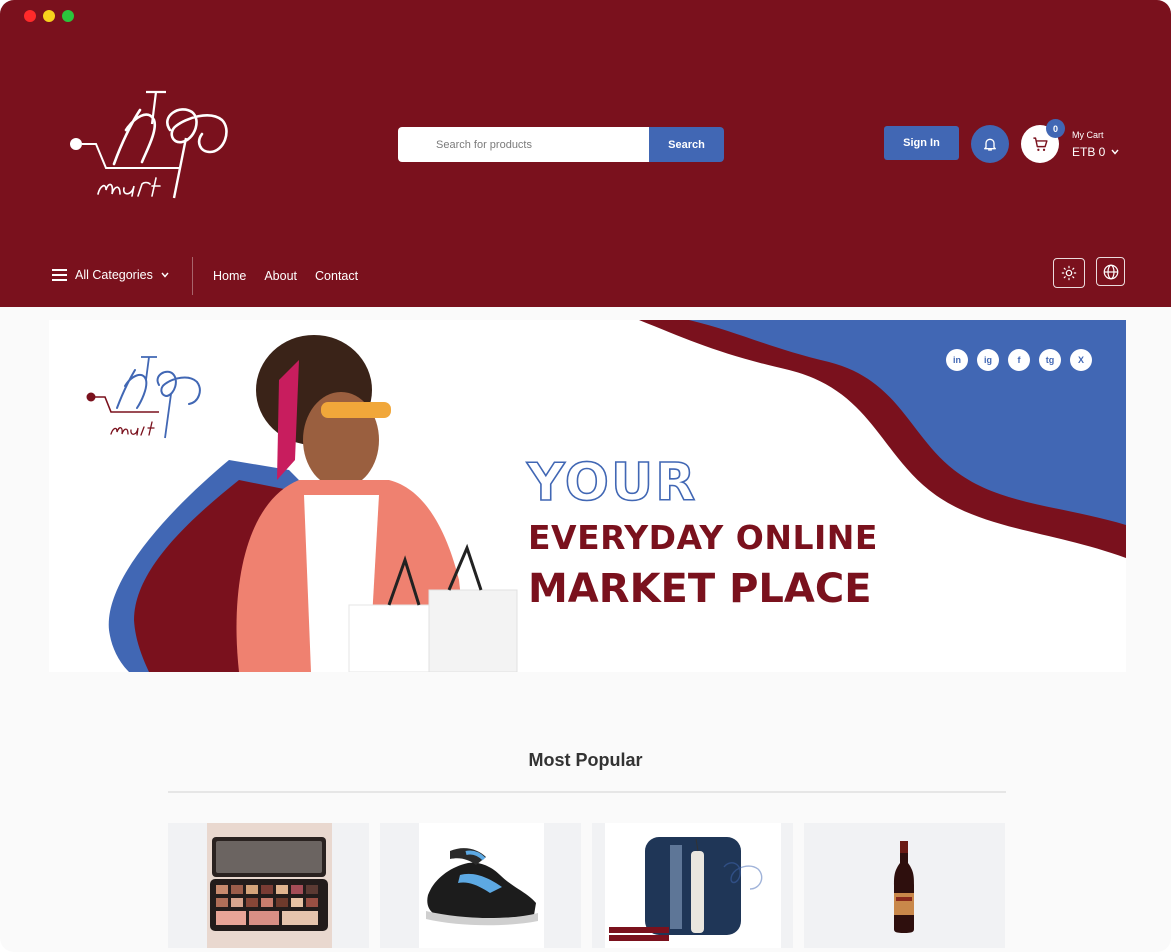 The width and height of the screenshot is (1171, 952). I want to click on site-logo, so click(149, 144).